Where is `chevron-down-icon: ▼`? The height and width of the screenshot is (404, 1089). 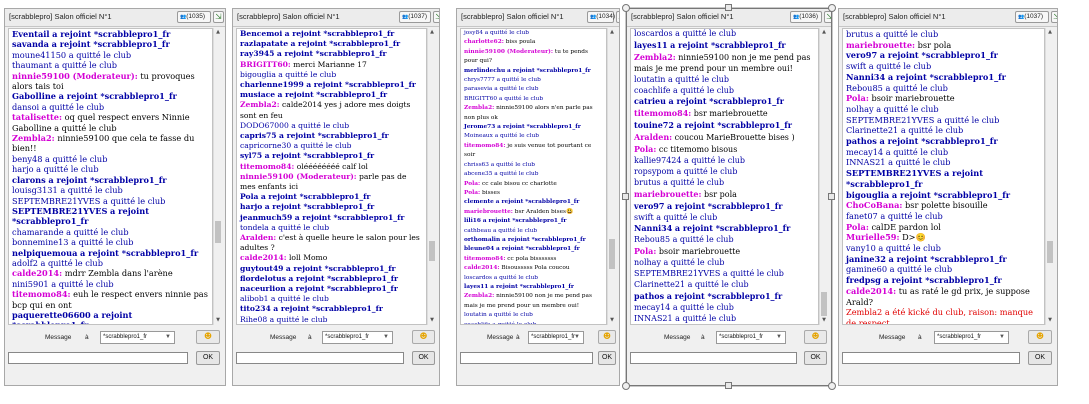
chevron-down-icon: ▼ is located at coordinates (577, 337).